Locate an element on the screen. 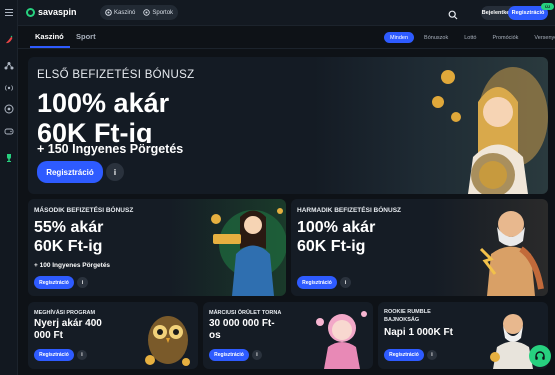 This screenshot has height=375, width=555. filter-promotions: Promóciók is located at coordinates (505, 37).